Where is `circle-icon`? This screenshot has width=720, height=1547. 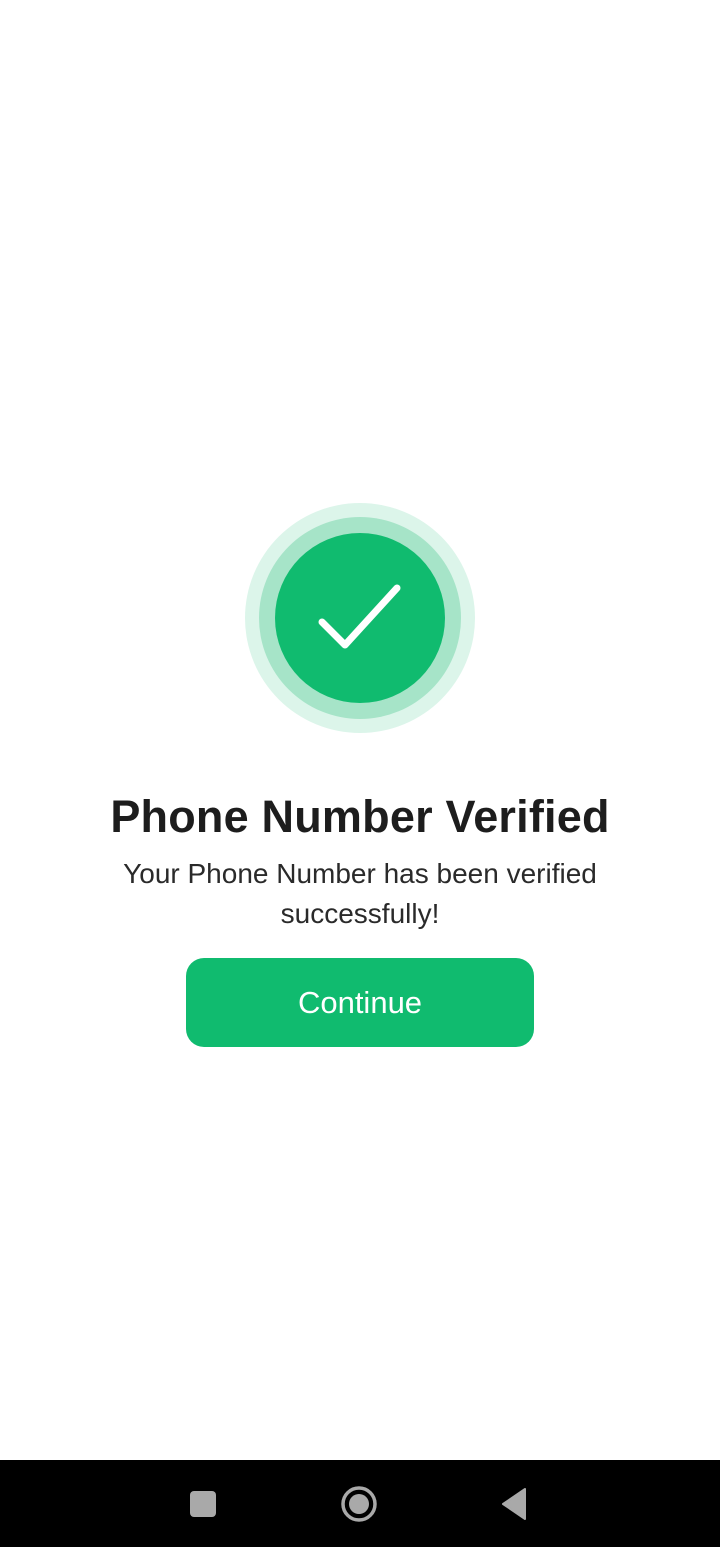
circle-icon is located at coordinates (359, 1503).